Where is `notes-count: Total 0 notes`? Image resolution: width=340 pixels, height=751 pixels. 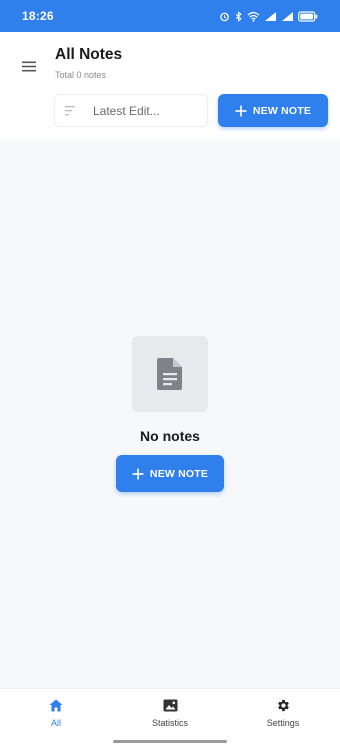
notes-count: Total 0 notes is located at coordinates (81, 75).